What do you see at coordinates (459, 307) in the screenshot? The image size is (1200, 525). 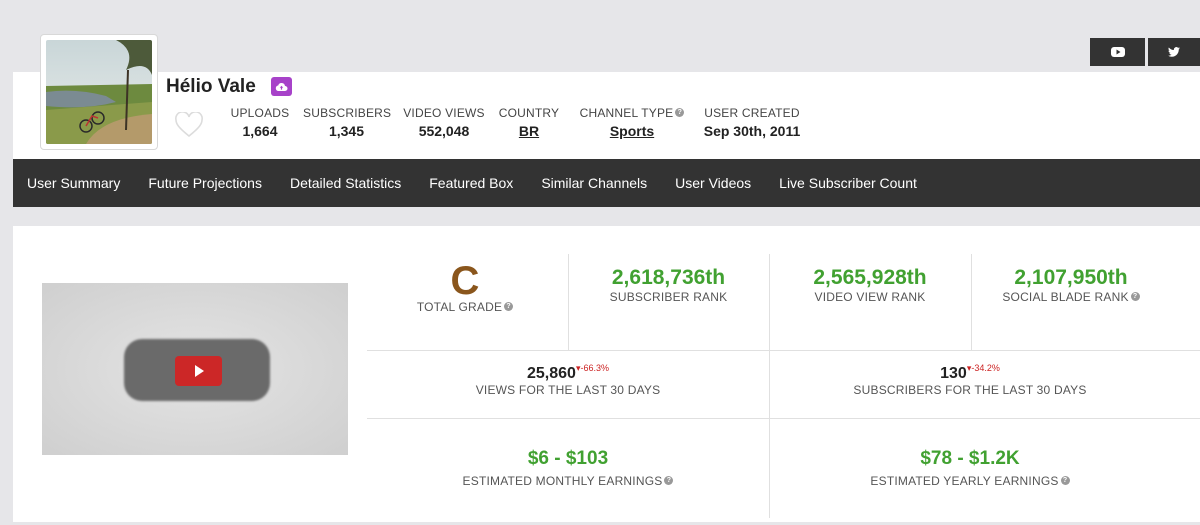 I see `grade-label: TOTAL GRADE` at bounding box center [459, 307].